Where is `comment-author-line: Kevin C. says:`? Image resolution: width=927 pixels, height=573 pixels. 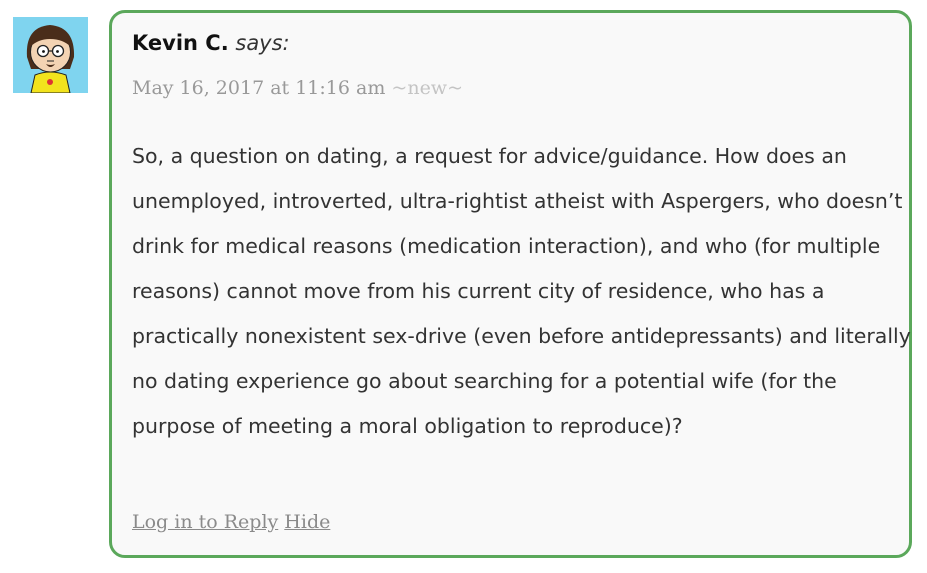 comment-author-line: Kevin C. says: is located at coordinates (211, 43).